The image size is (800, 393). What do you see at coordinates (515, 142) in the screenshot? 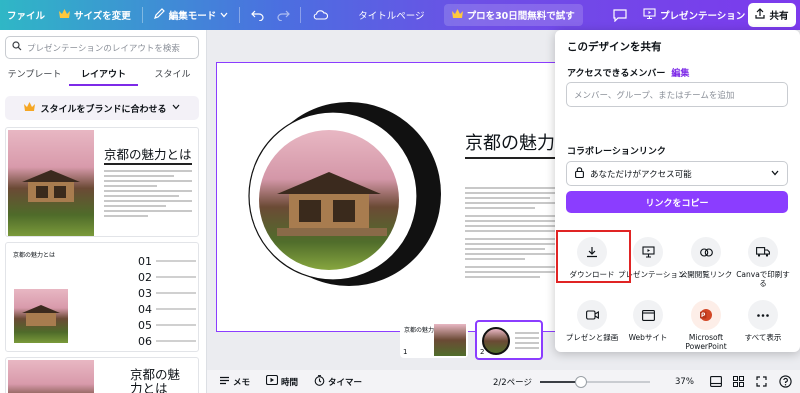
I see `slide-title: 京都の魅力とは` at bounding box center [515, 142].